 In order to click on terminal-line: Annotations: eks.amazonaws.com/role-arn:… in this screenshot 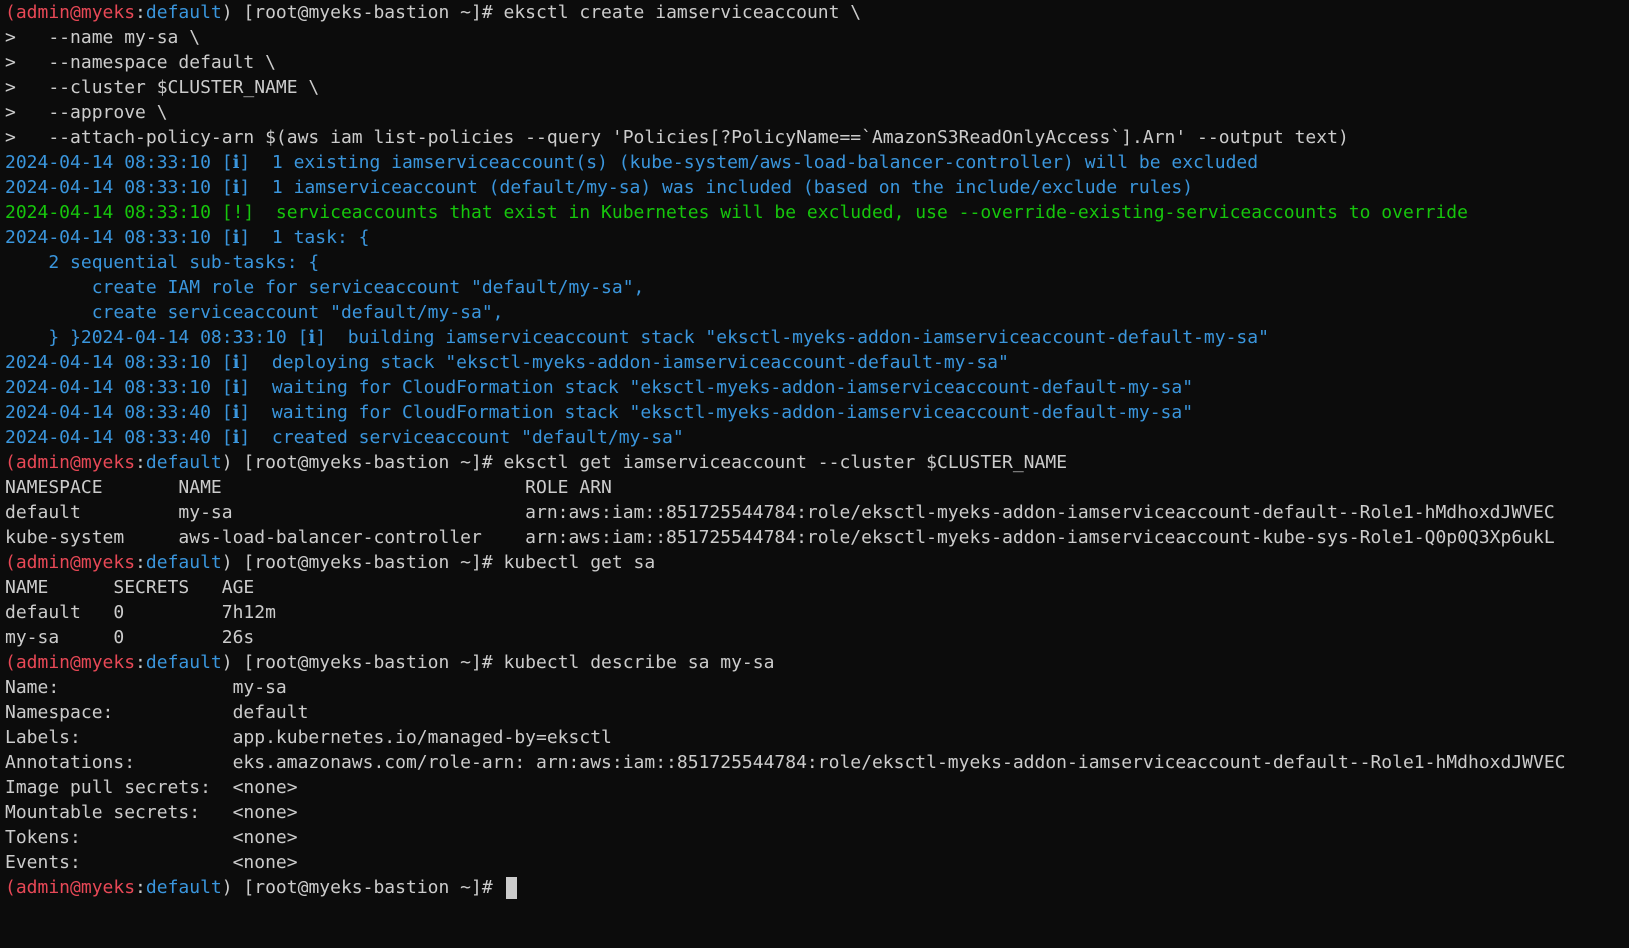, I will do `click(817, 762)`.